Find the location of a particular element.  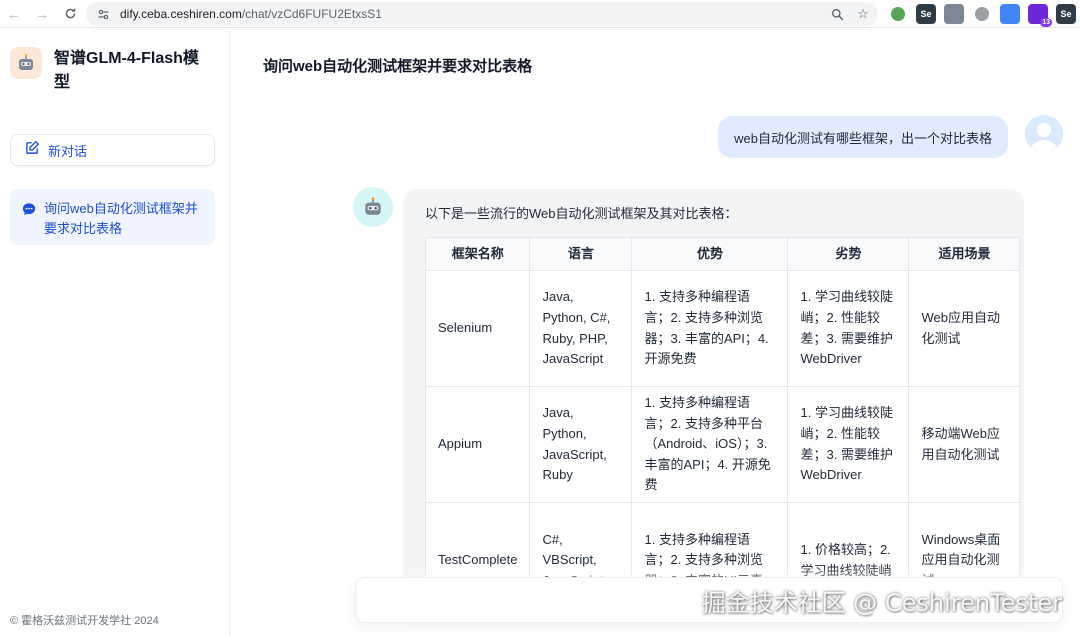

conversation-item: 询问web自动化测试框架并要求对比表格 is located at coordinates (112, 217).